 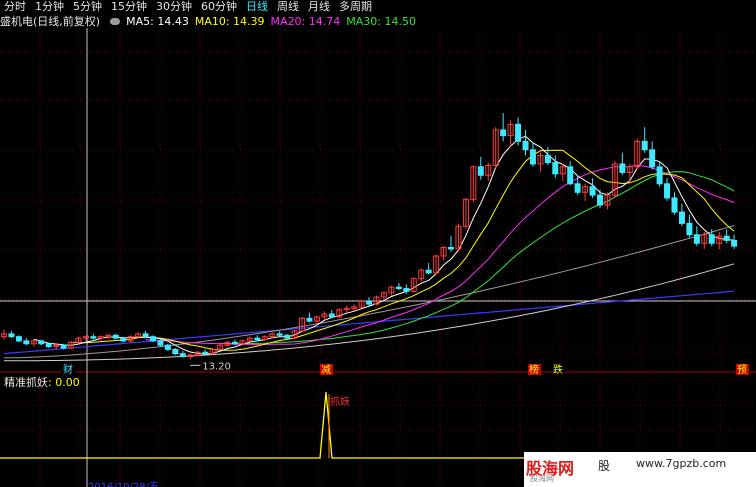 What do you see at coordinates (174, 7) in the screenshot?
I see `tab-30min: 30分钟` at bounding box center [174, 7].